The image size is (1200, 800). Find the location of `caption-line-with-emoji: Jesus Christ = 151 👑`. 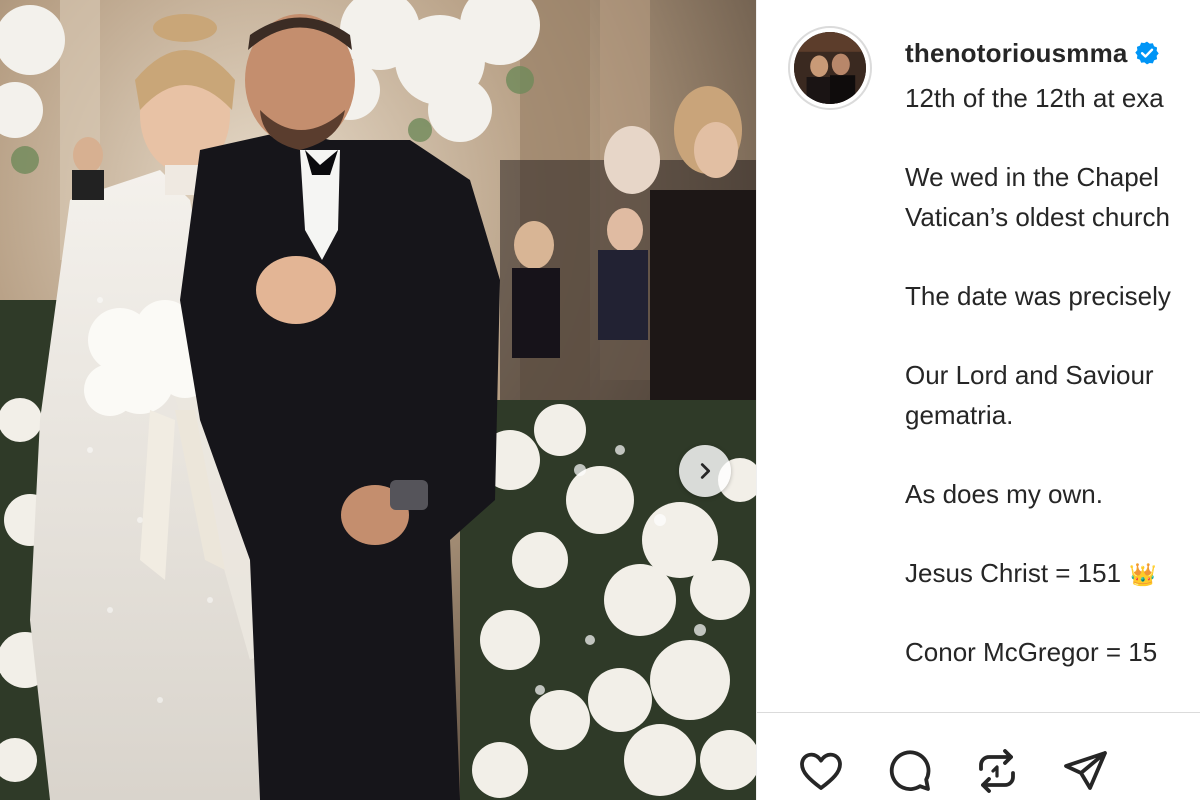

caption-line-with-emoji: Jesus Christ = 151 👑 is located at coordinates (1052, 573).